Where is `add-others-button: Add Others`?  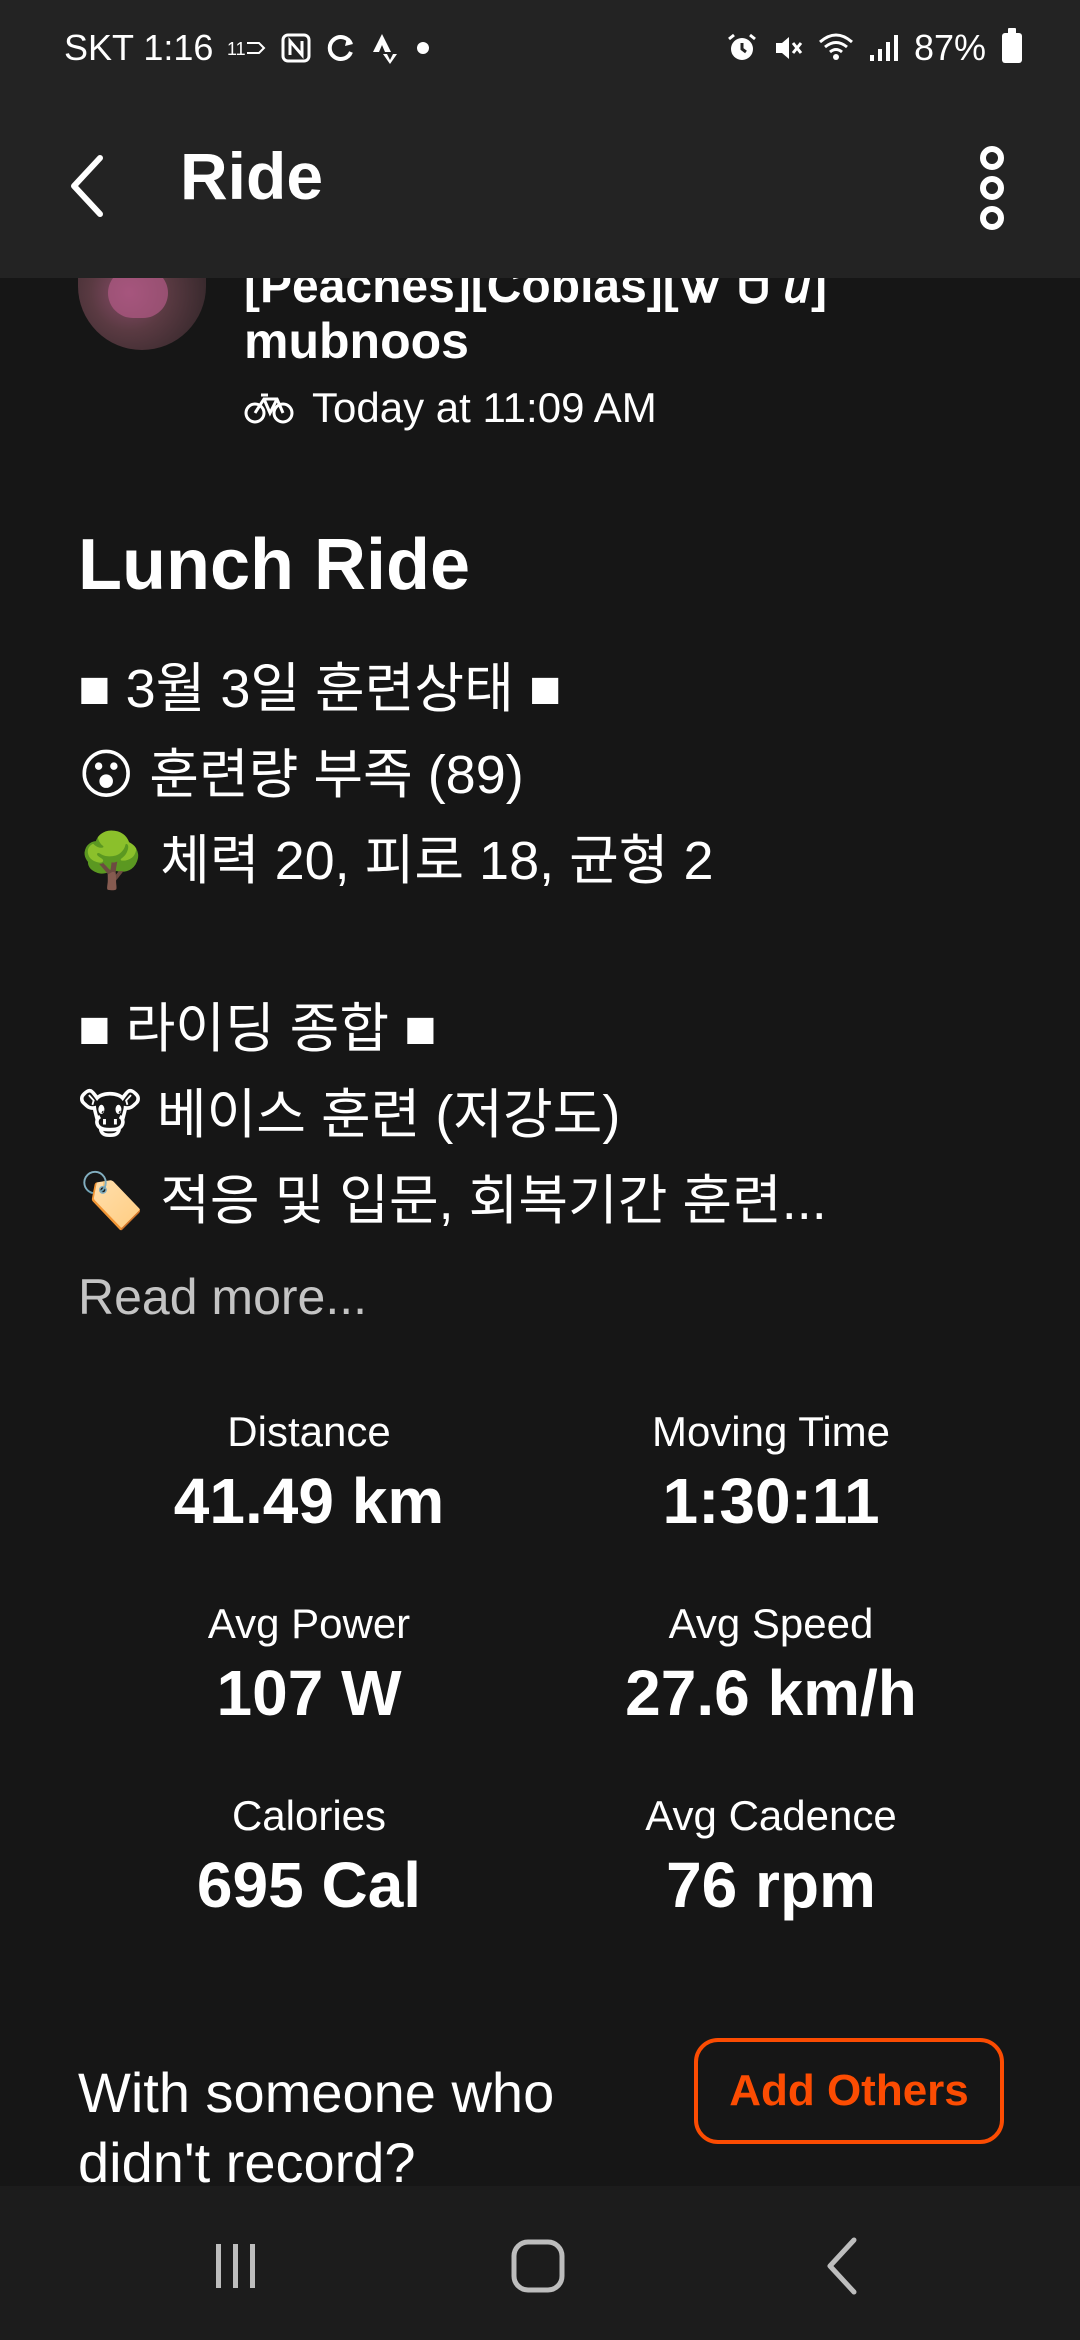 add-others-button: Add Others is located at coordinates (849, 2091).